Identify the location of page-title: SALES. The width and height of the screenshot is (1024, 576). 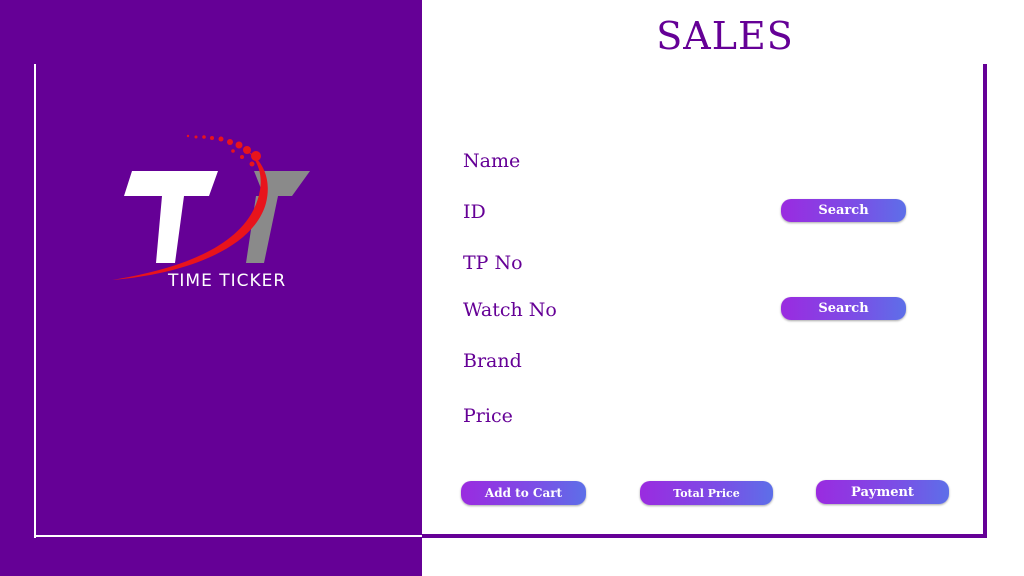
(725, 36).